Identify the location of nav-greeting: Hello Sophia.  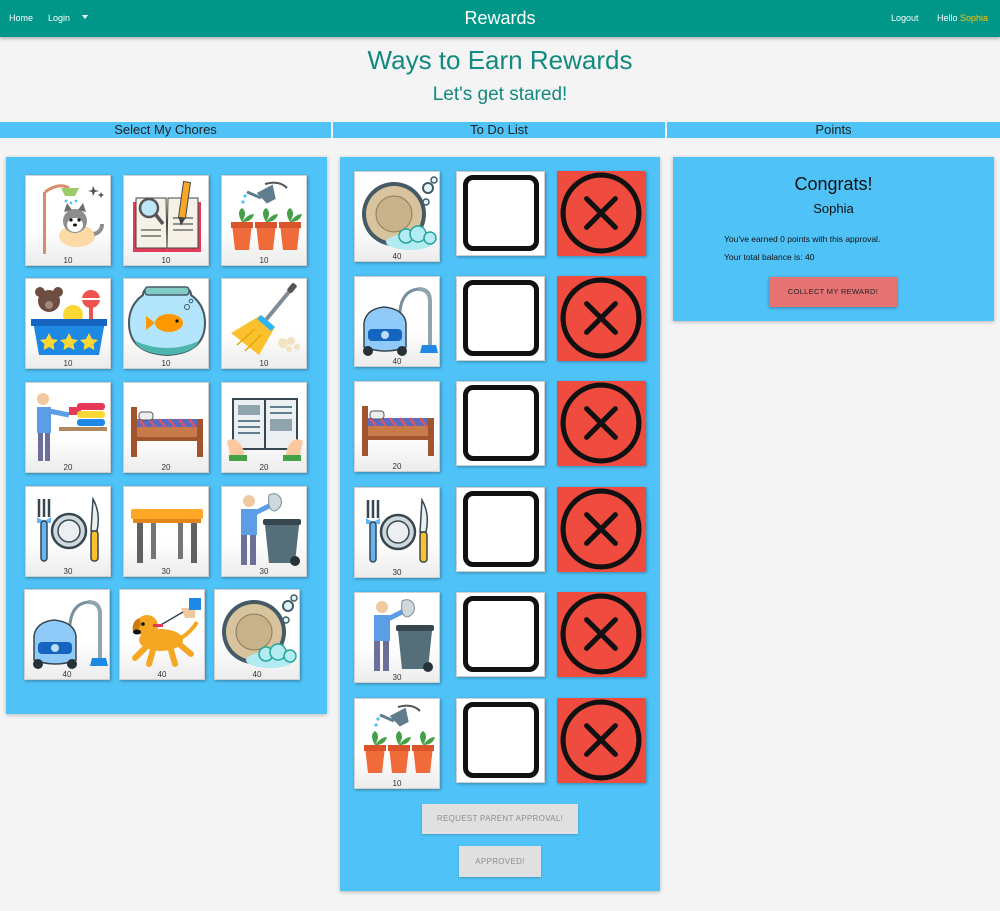
(962, 18).